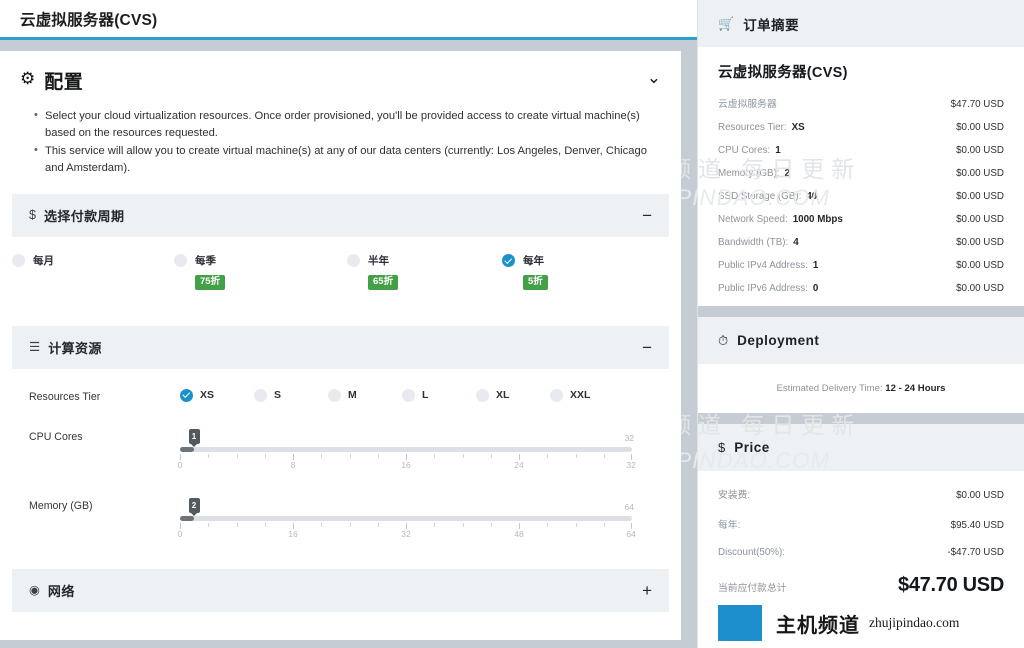  I want to click on delivery-estimate: Estimated Delivery Time: 12 - 24 Hours, so click(861, 388).